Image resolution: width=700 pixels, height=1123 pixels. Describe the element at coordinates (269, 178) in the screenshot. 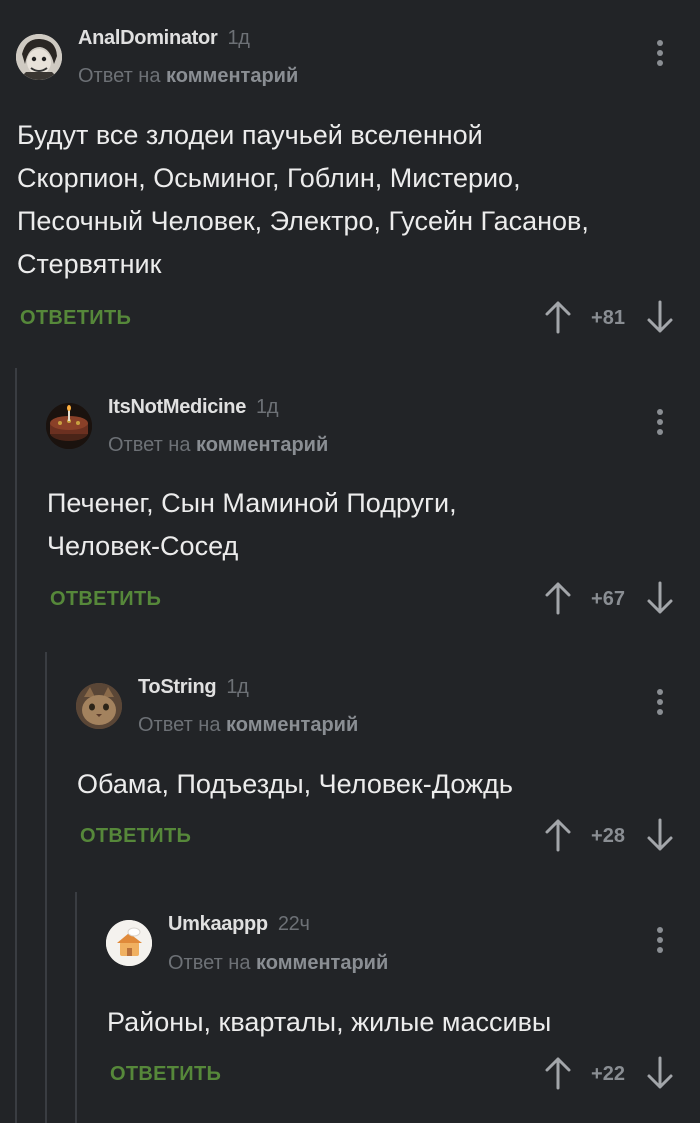

I see `comment-line: Скорпион, Осьминог, Гоблин, Мистерио,` at that location.